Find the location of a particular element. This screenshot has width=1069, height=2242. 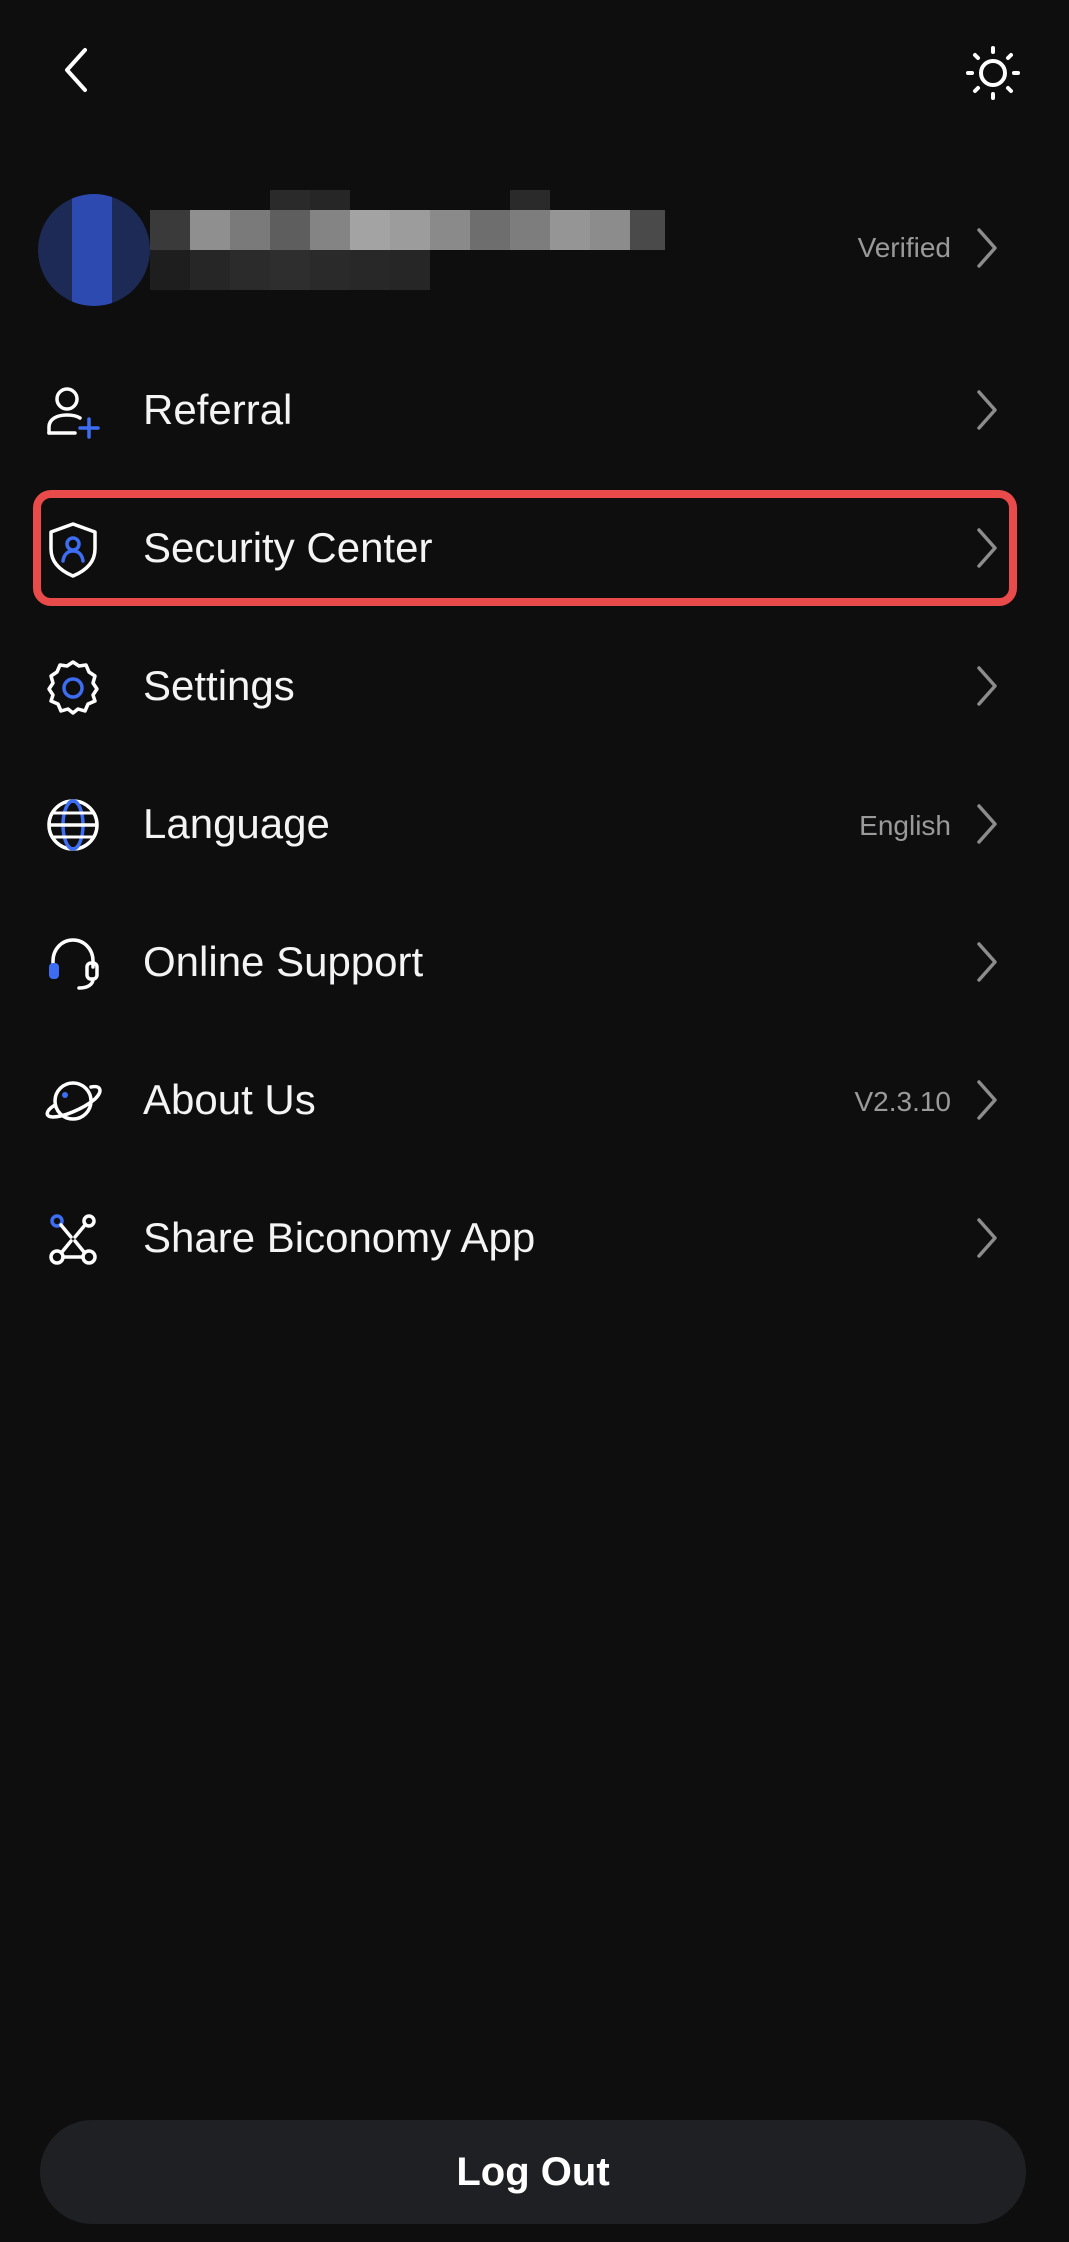

back-button is located at coordinates (75, 70).